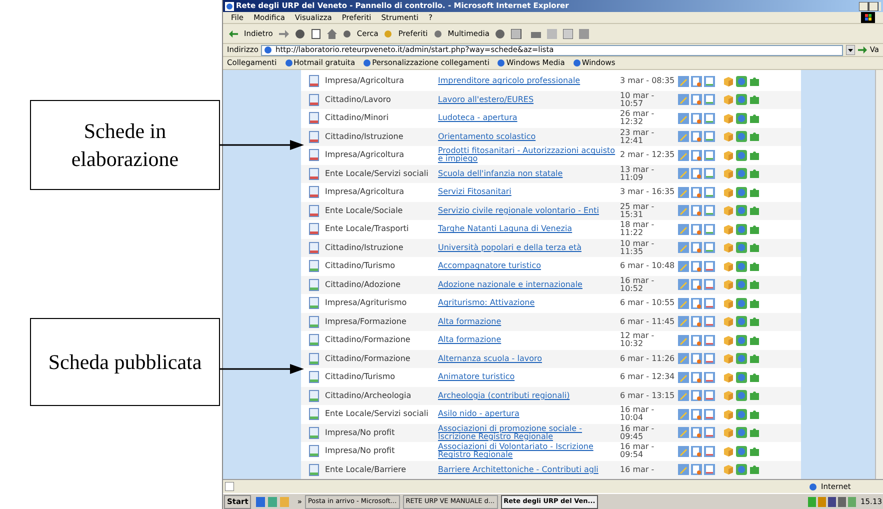 Image resolution: width=883 pixels, height=509 pixels. I want to click on page-link: Targhe Natanti Laguna di Venezia, so click(527, 229).